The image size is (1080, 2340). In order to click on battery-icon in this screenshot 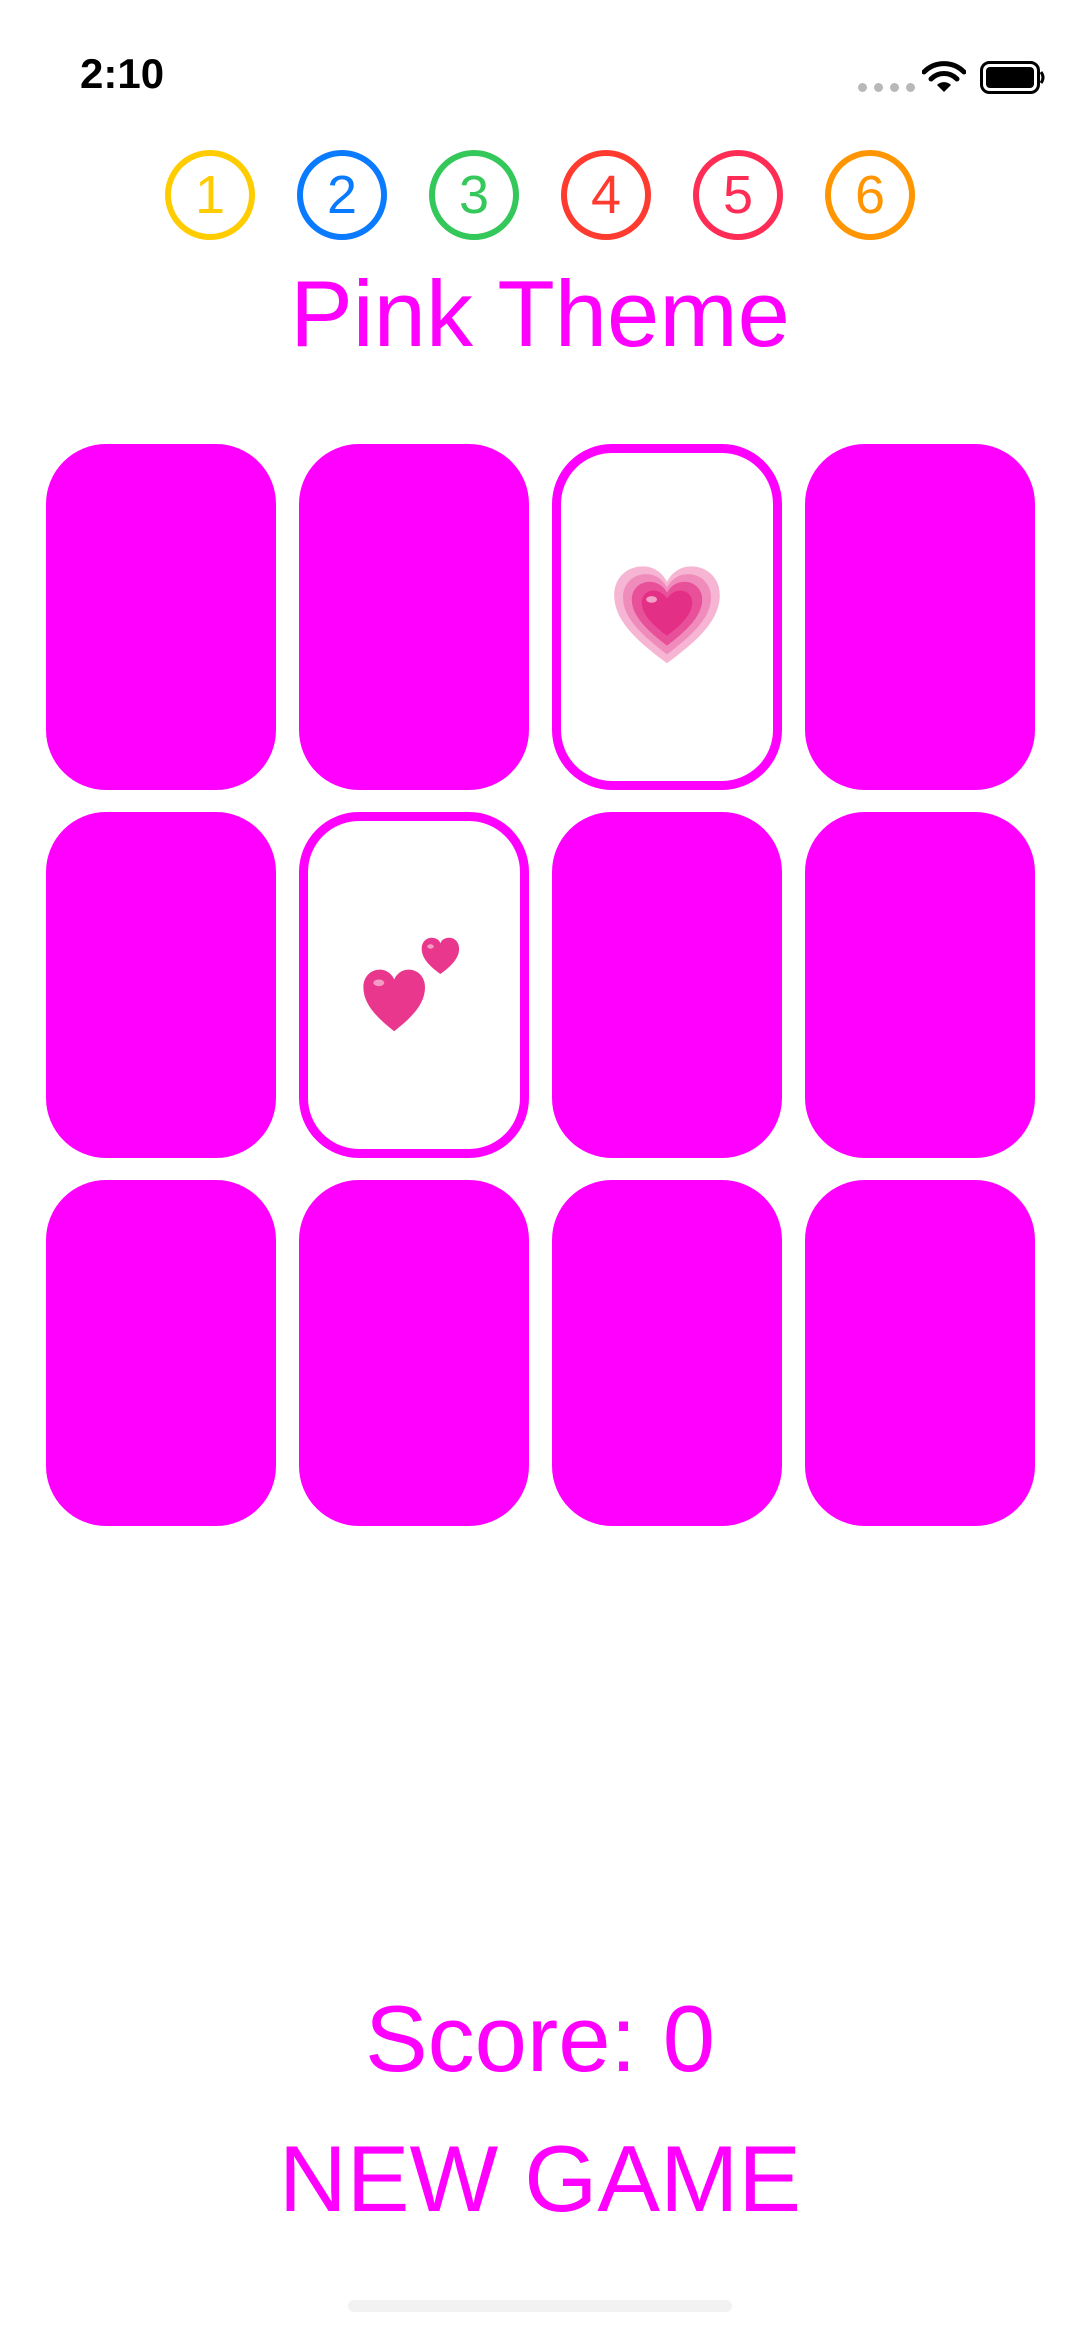, I will do `click(1012, 77)`.